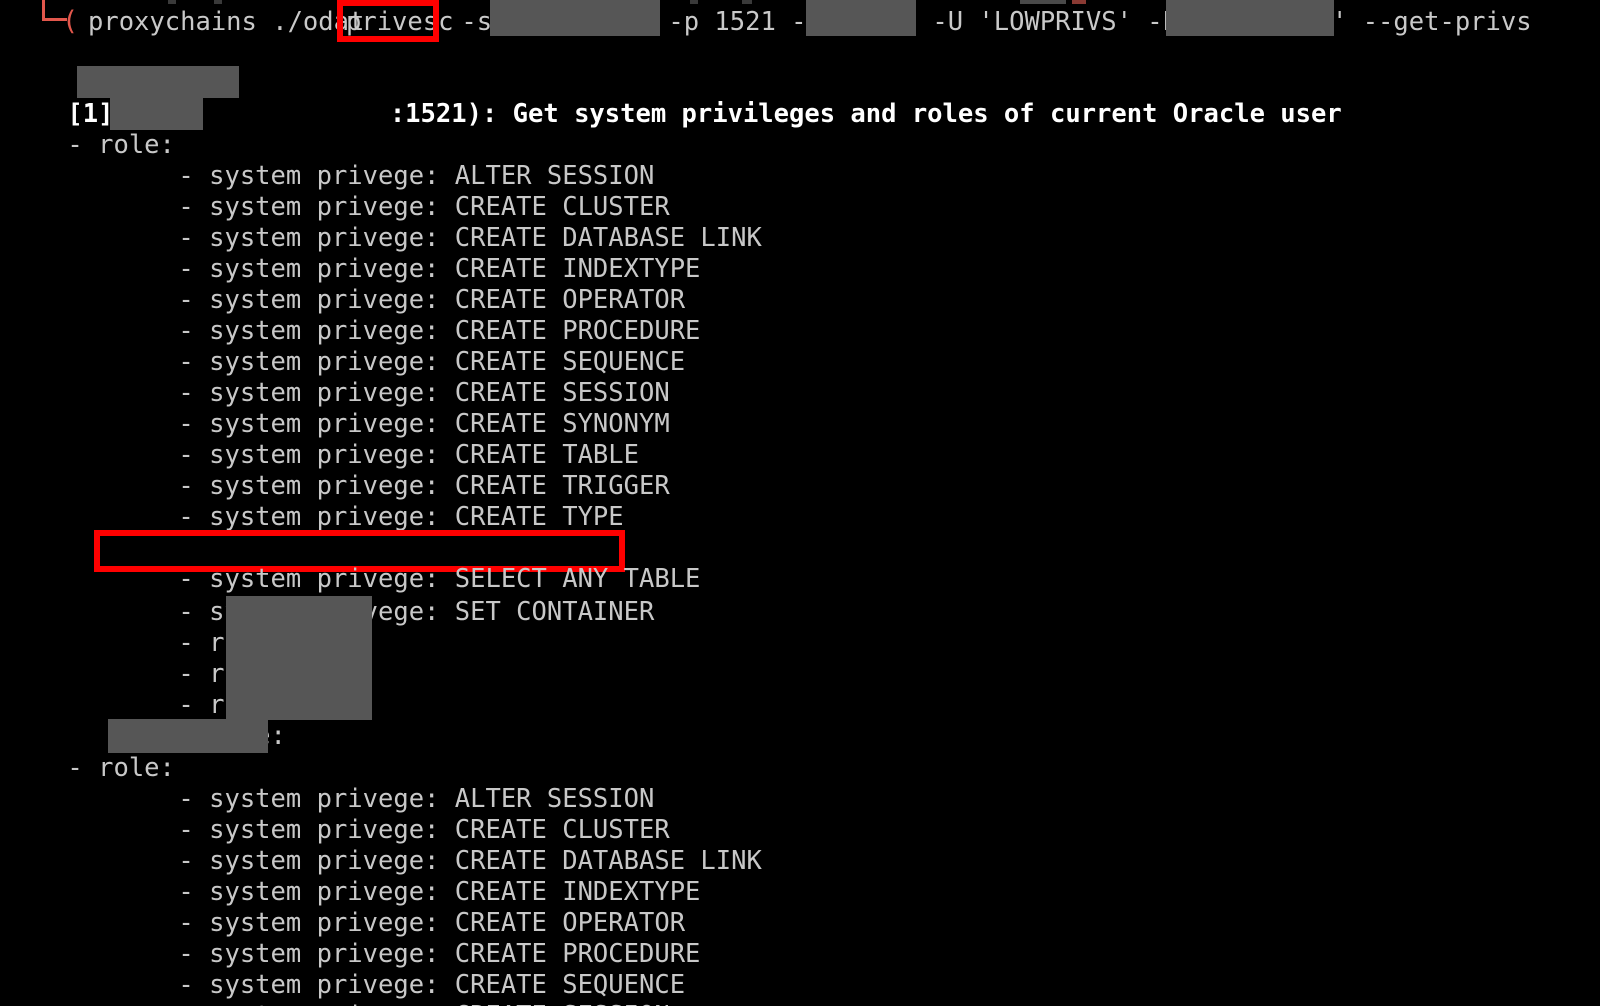 The width and height of the screenshot is (1600, 1006). What do you see at coordinates (800, 377) in the screenshot?
I see `output-line-privilege: - system privege: CREATE SESSION` at bounding box center [800, 377].